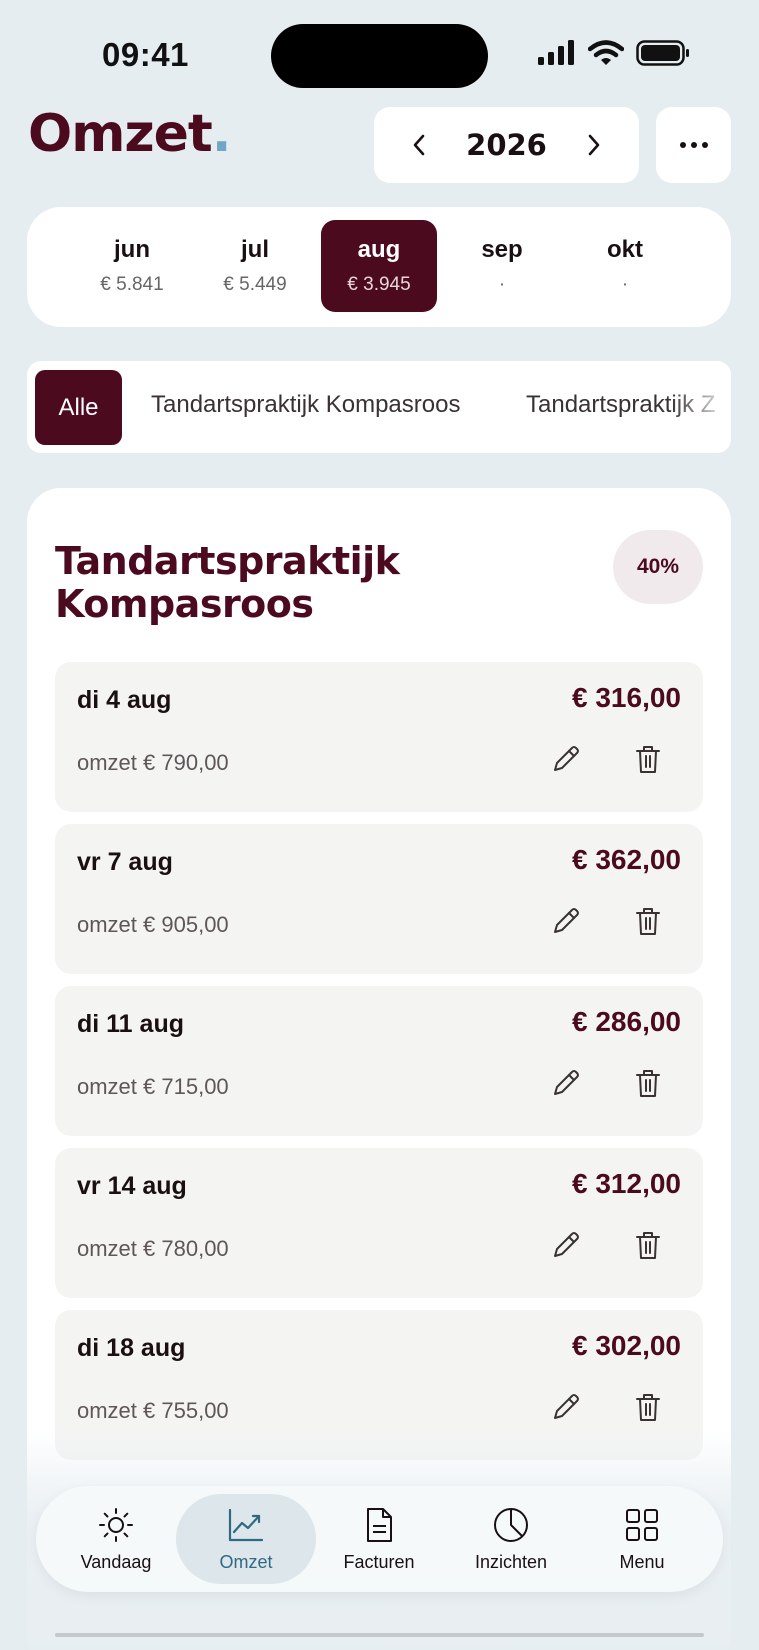  I want to click on nav-label: Inzichten, so click(511, 1561).